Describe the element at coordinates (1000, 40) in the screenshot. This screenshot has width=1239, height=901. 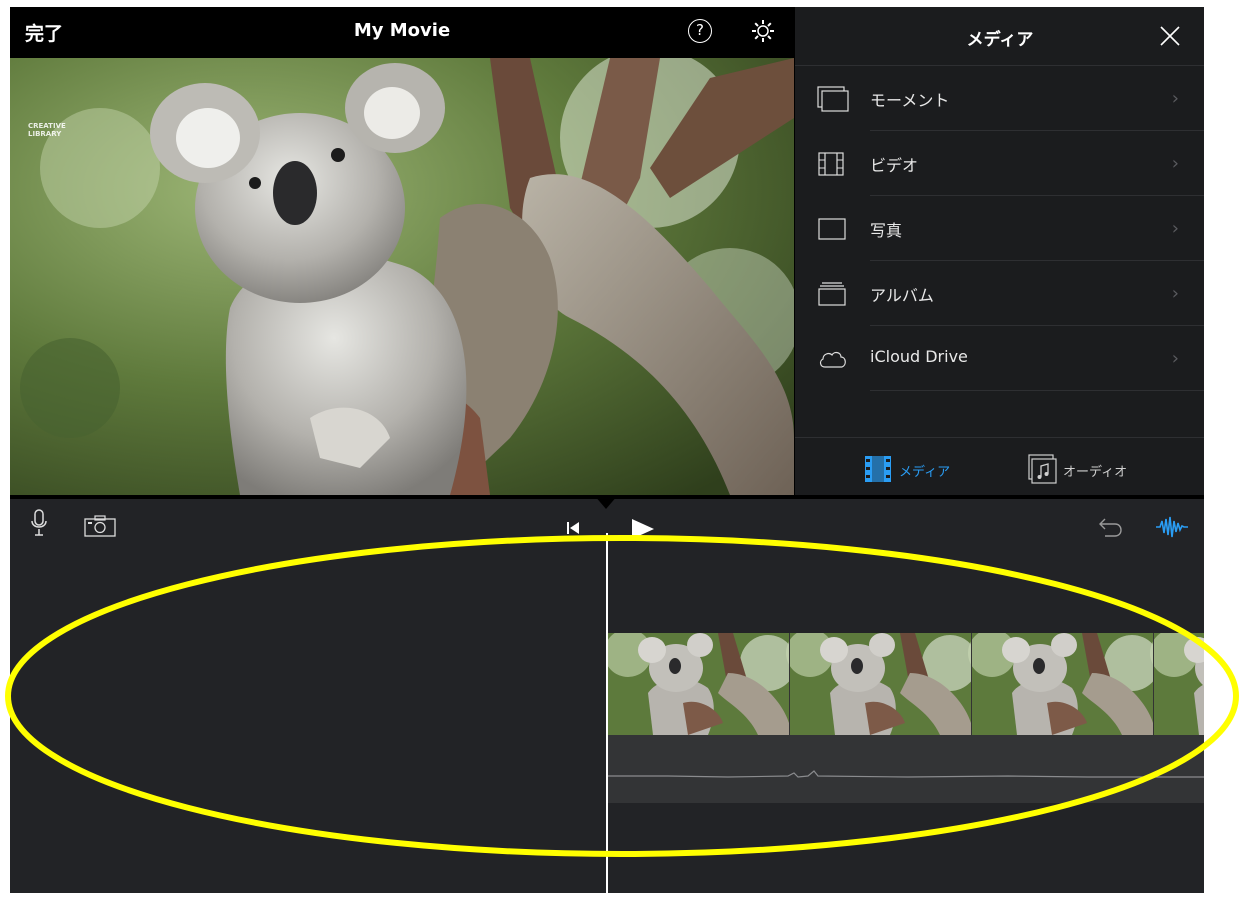
I see `media-panel-title: メディア` at that location.